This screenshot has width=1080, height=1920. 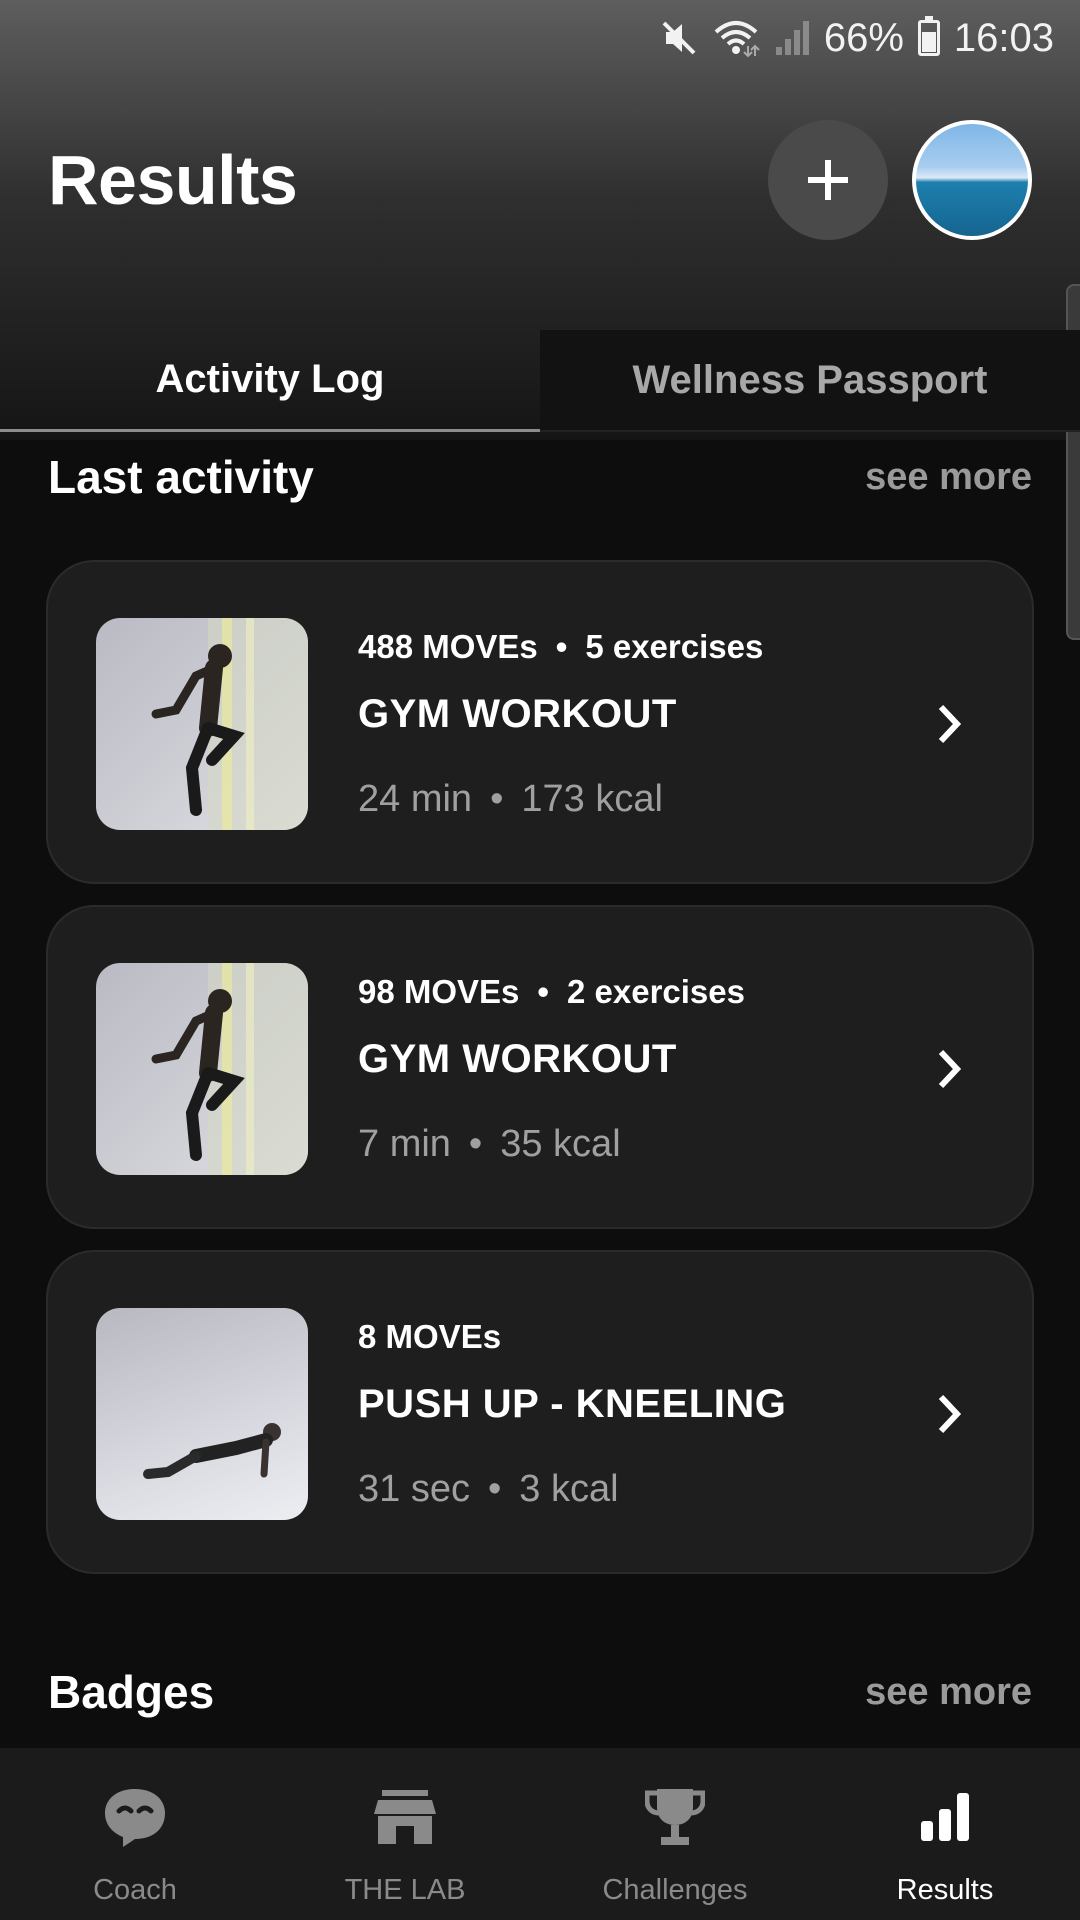 What do you see at coordinates (560, 1144) in the screenshot?
I see `calories: 35 kcal` at bounding box center [560, 1144].